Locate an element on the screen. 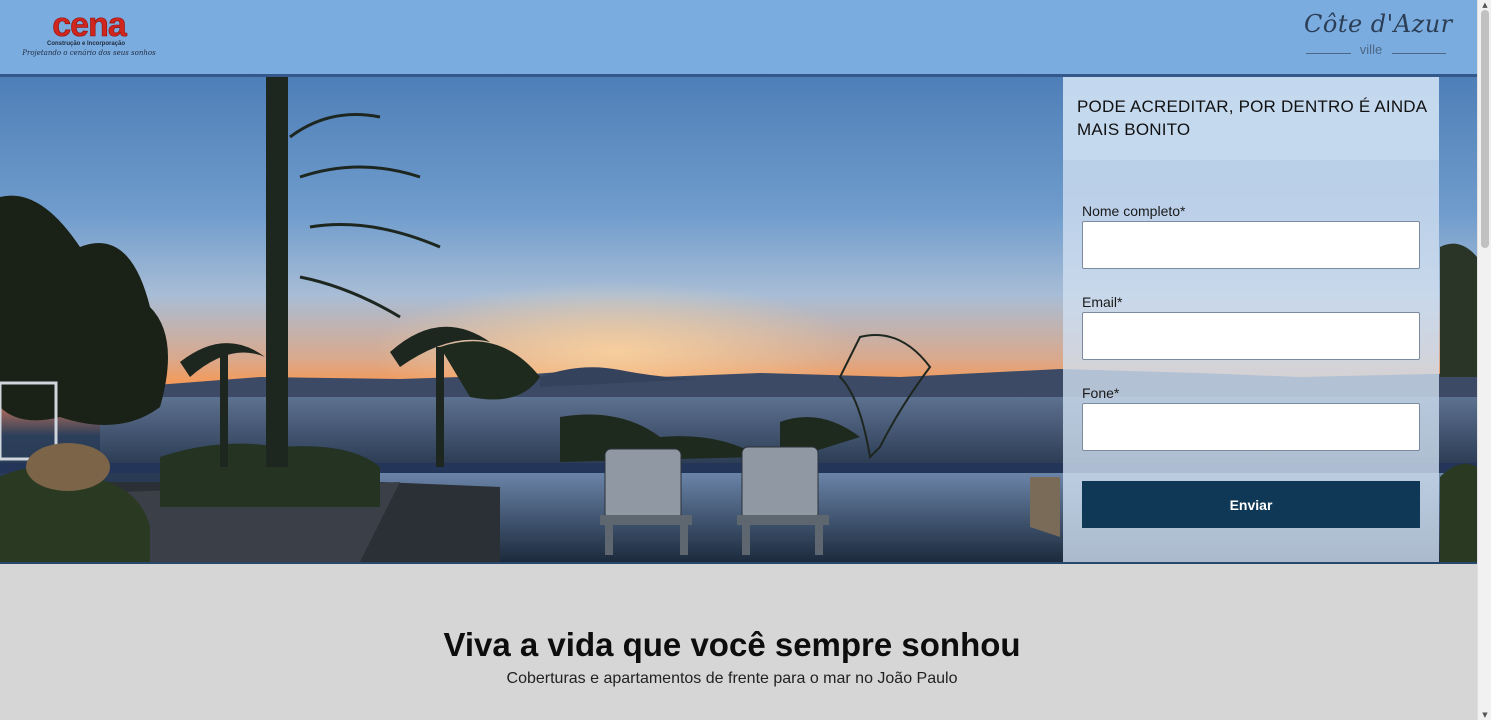 Image resolution: width=1491 pixels, height=720 pixels. page-scrollbar: ▲ ▼ is located at coordinates (1484, 360).